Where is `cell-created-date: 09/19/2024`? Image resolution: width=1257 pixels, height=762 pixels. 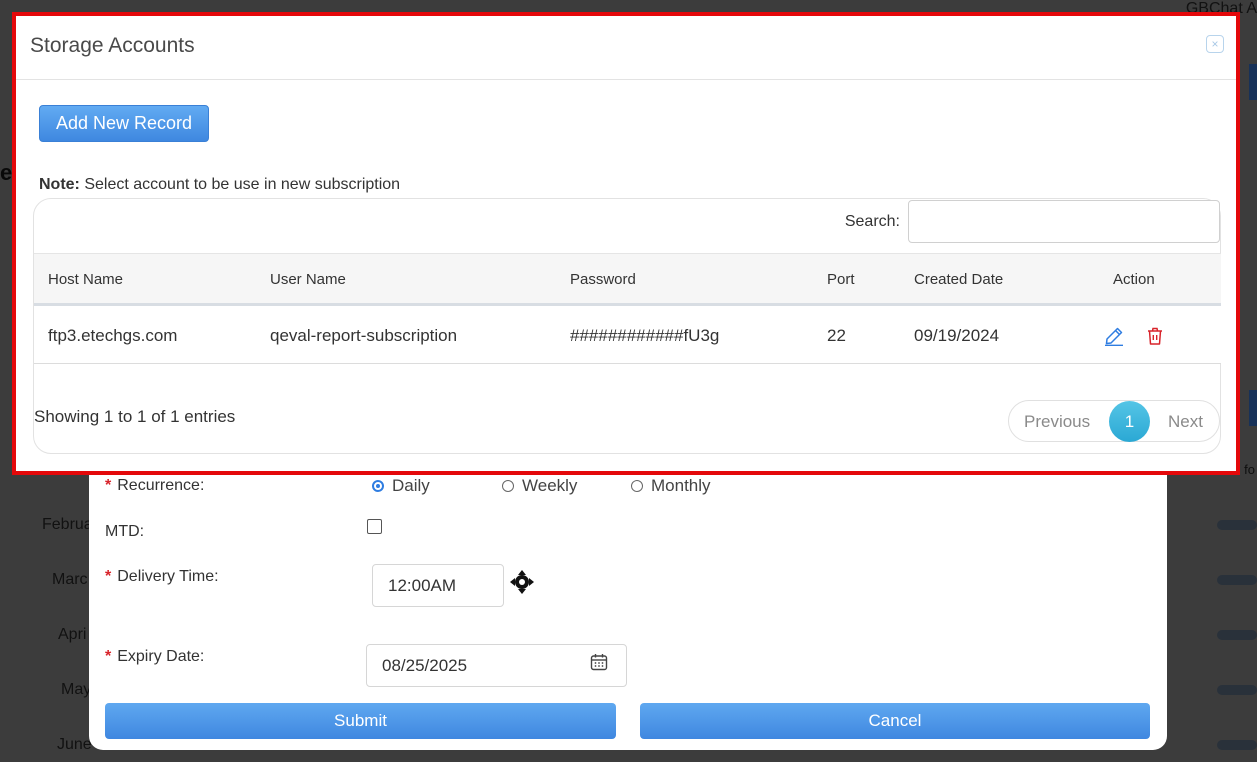 cell-created-date: 09/19/2024 is located at coordinates (957, 335).